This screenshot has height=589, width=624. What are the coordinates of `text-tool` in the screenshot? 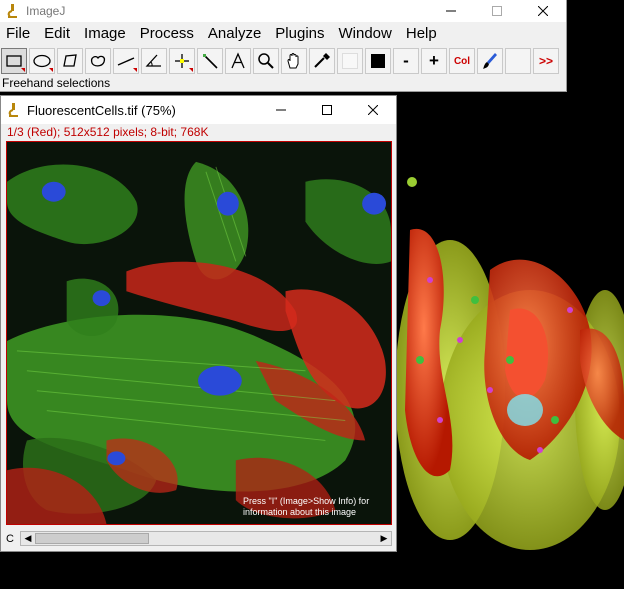 It's located at (238, 61).